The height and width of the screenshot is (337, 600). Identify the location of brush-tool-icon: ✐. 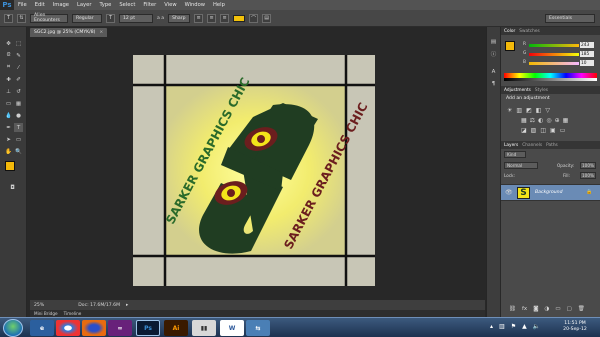
(18, 79).